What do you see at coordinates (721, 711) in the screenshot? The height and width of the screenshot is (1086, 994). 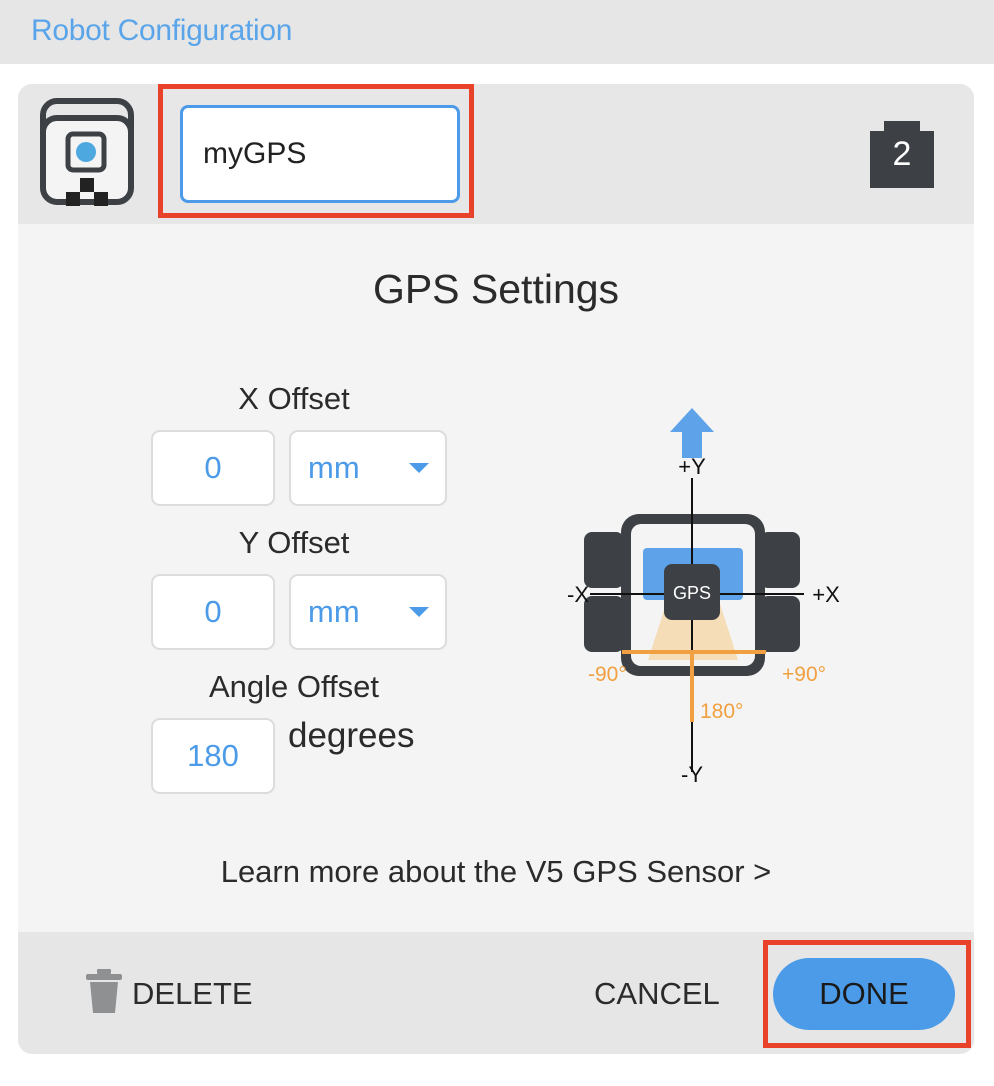 I see `deg180-label: 180°` at bounding box center [721, 711].